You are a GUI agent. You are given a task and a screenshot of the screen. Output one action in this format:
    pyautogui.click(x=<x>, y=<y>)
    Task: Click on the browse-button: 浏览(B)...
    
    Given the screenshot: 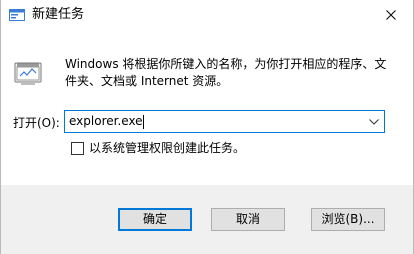 What is the action you would take?
    pyautogui.click(x=348, y=219)
    